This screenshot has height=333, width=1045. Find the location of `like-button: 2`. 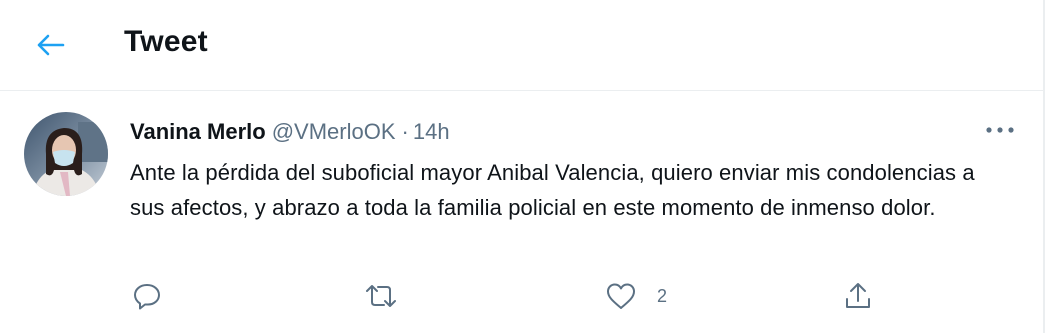

like-button: 2 is located at coordinates (636, 296).